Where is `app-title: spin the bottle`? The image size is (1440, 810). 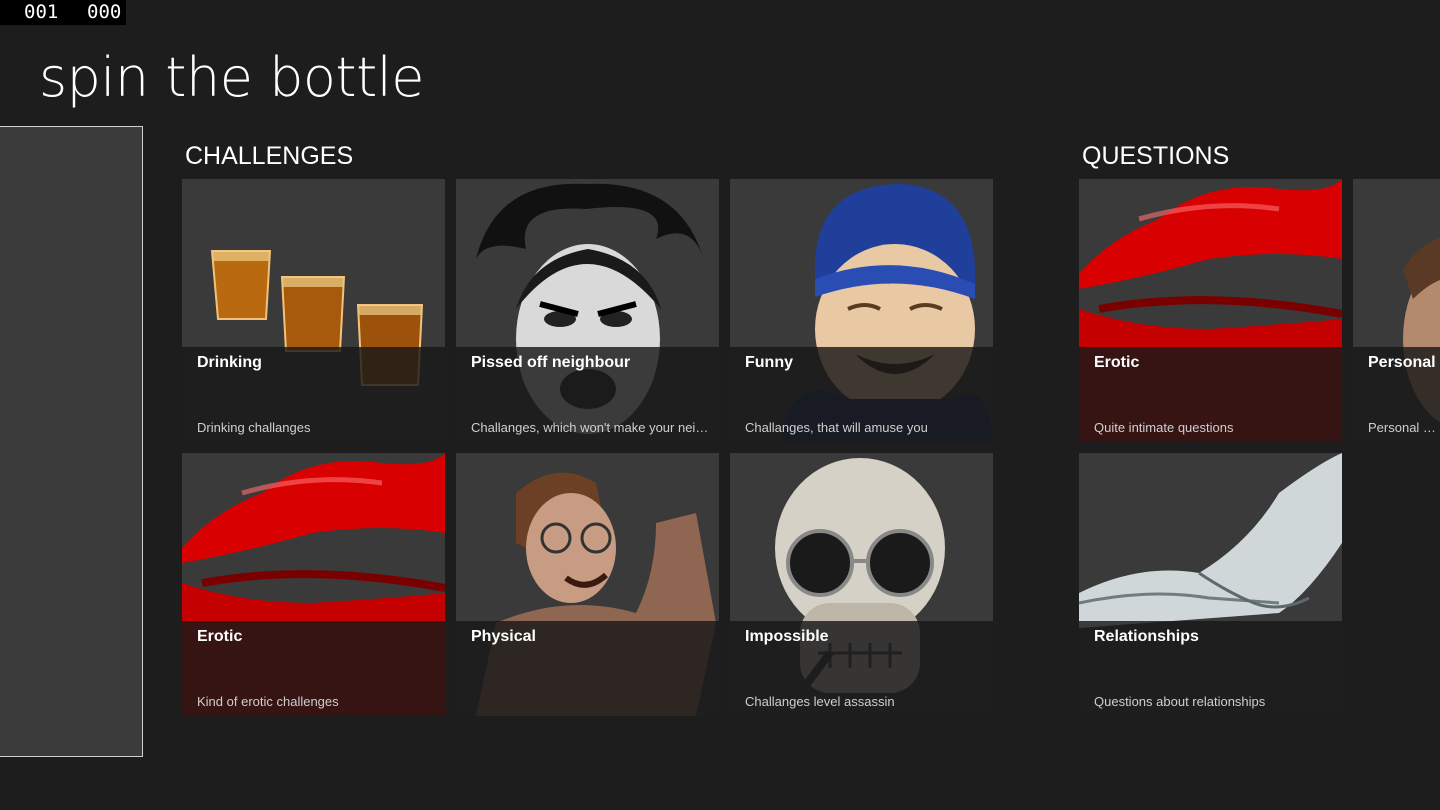
app-title: spin the bottle is located at coordinates (231, 77).